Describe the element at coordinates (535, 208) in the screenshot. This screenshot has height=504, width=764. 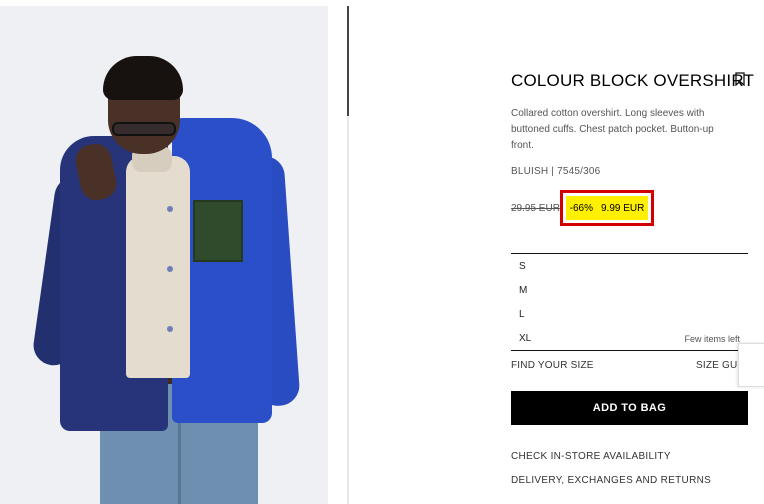
I see `original-price: 29.95 EUR` at that location.